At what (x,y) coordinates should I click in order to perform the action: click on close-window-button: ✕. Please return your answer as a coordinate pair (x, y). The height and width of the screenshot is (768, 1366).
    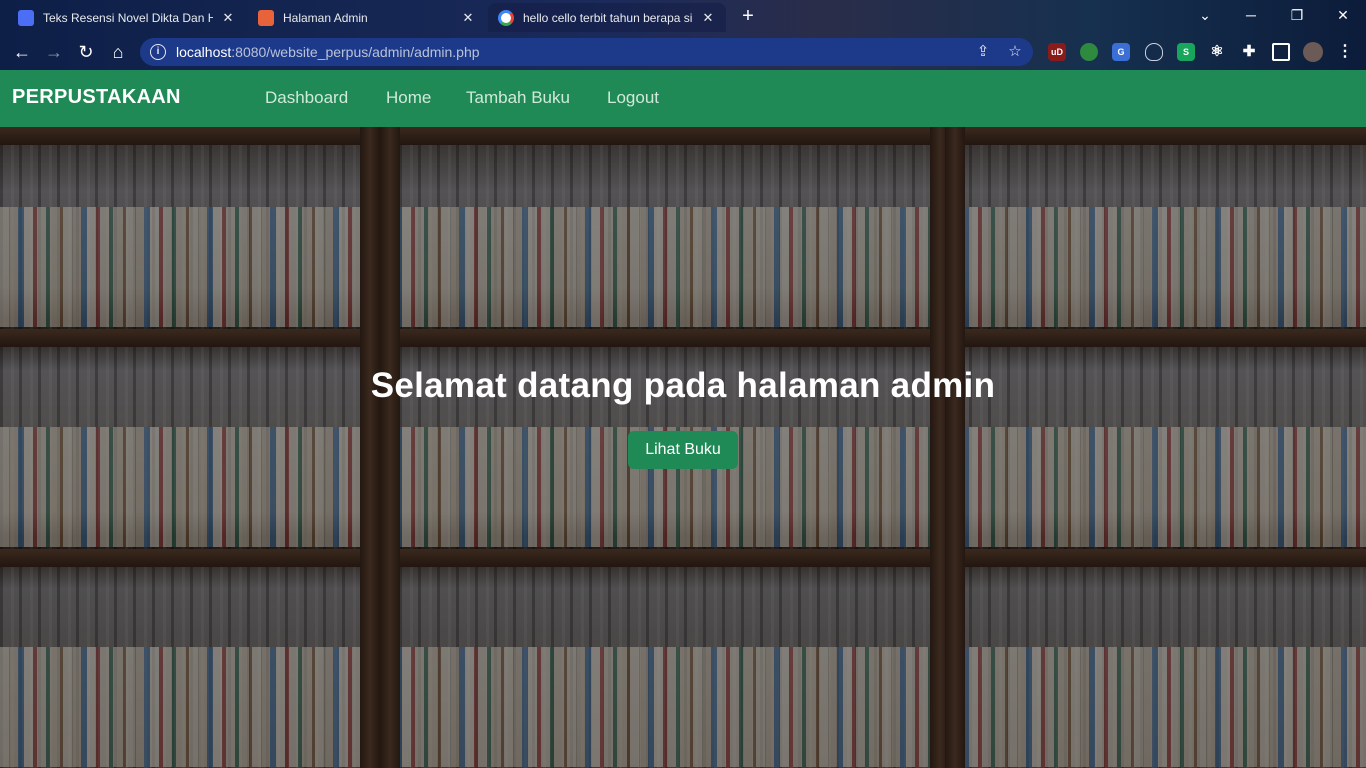
    Looking at the image, I should click on (1343, 15).